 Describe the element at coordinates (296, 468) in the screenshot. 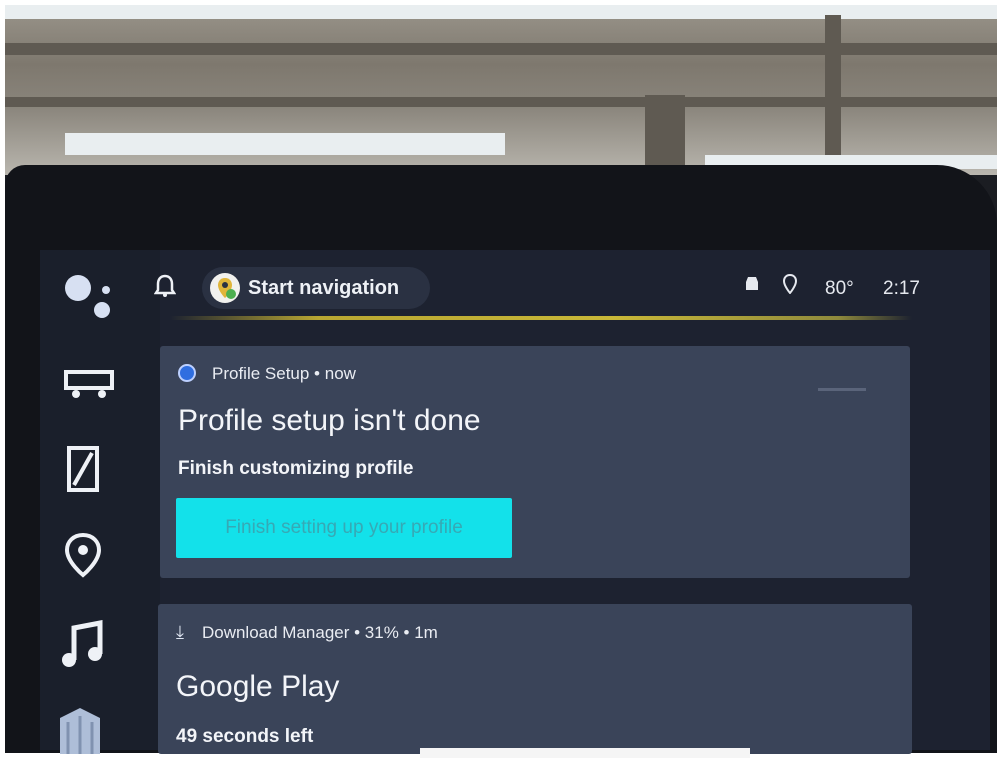

I see `notification-subtitle: Finish customizing profile` at that location.